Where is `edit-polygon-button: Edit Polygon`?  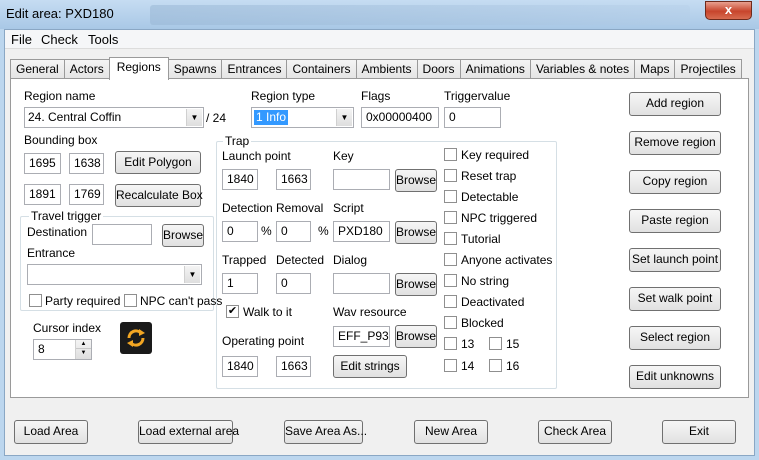
edit-polygon-button: Edit Polygon is located at coordinates (158, 162).